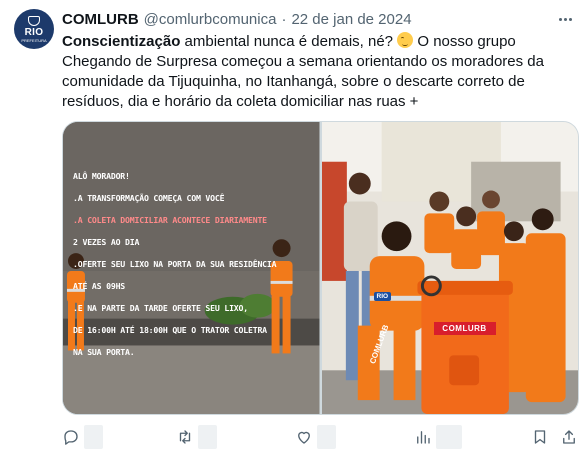  Describe the element at coordinates (464, 328) in the screenshot. I see `bin-label: COMLURB` at that location.